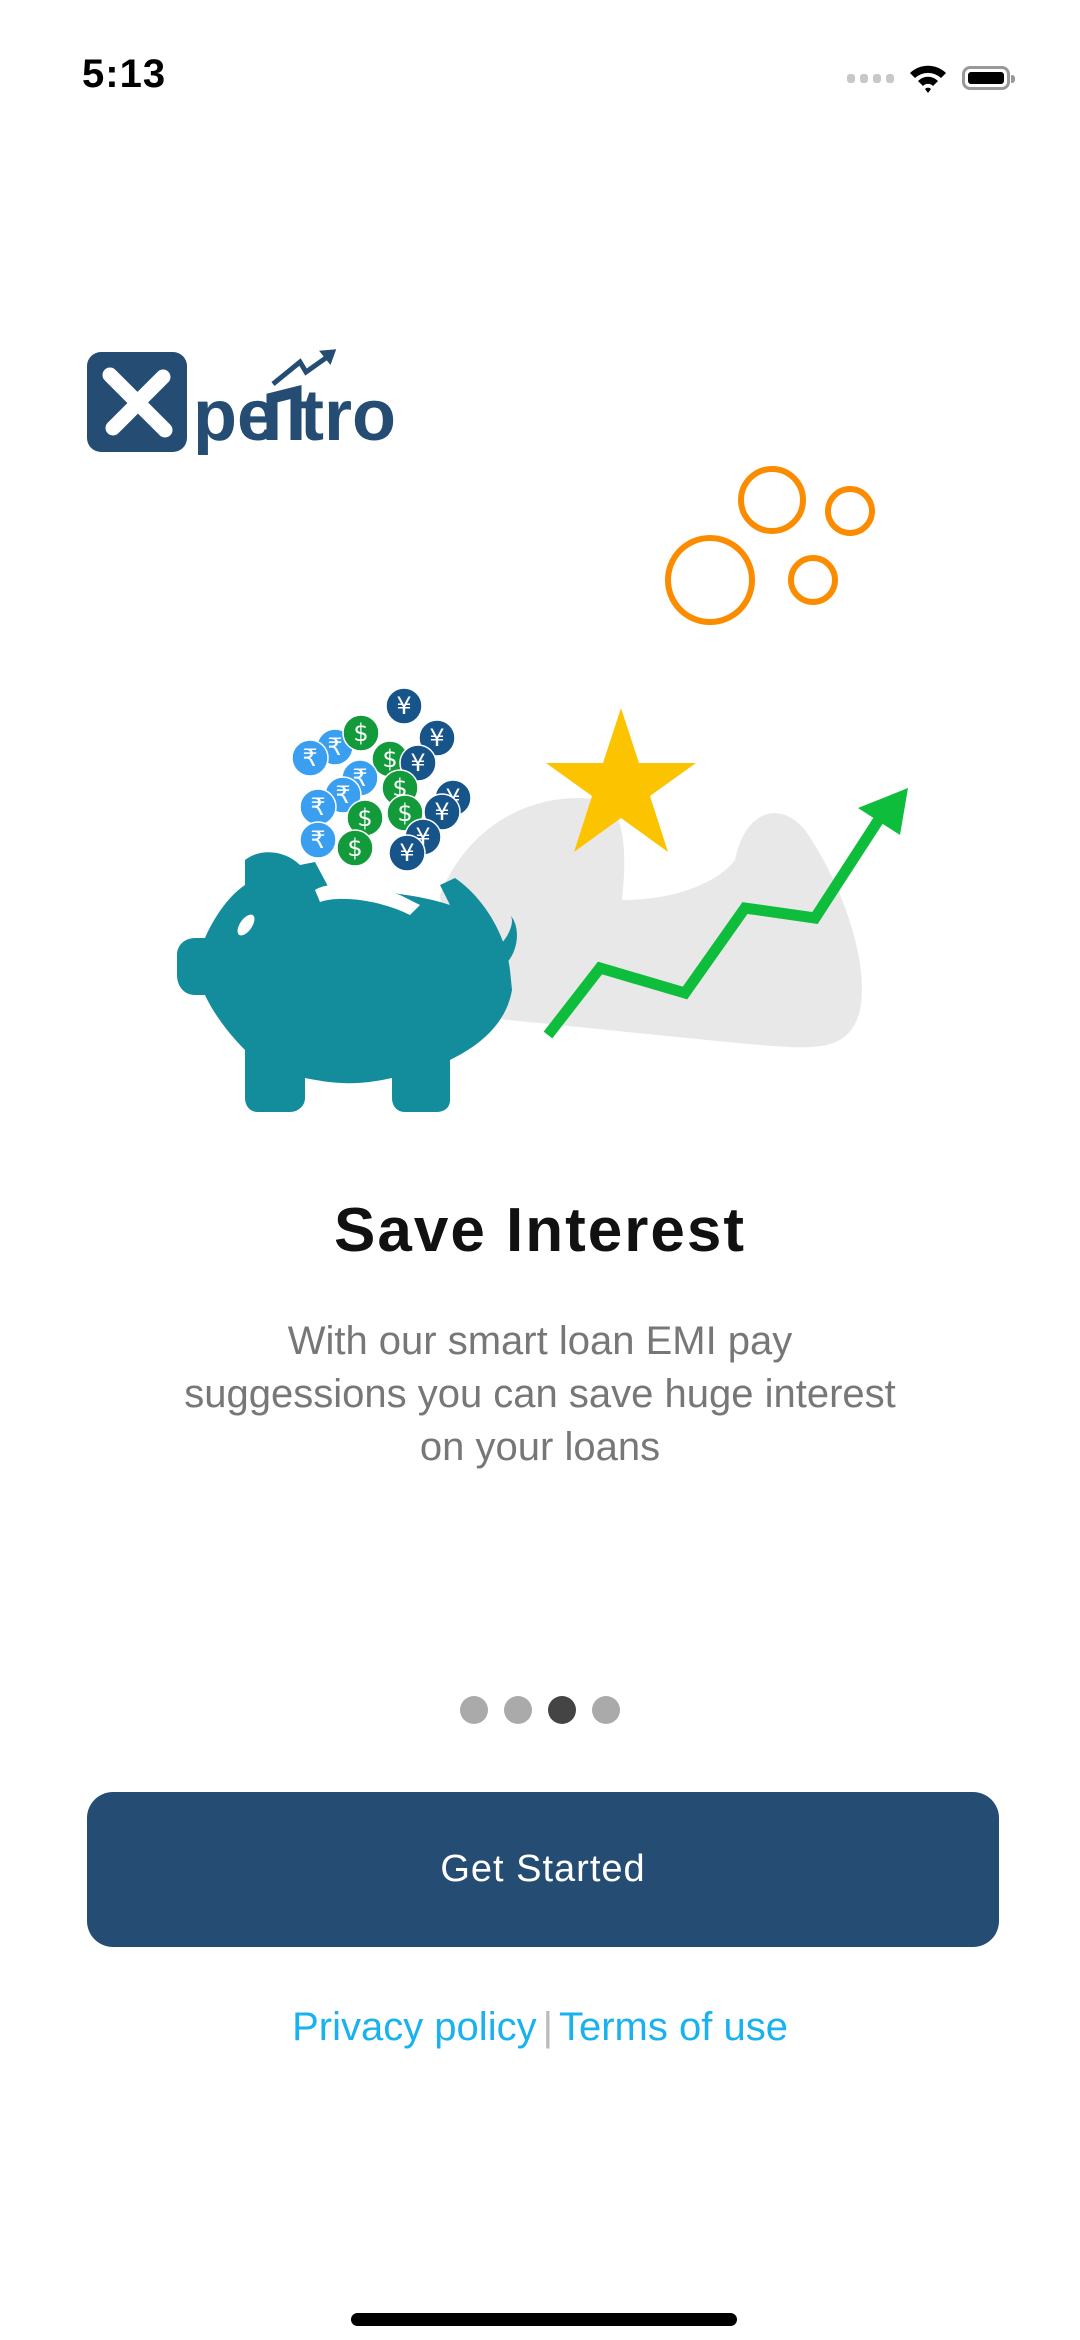 The height and width of the screenshot is (2340, 1080). I want to click on terms-of-use-link: Terms of use, so click(673, 2027).